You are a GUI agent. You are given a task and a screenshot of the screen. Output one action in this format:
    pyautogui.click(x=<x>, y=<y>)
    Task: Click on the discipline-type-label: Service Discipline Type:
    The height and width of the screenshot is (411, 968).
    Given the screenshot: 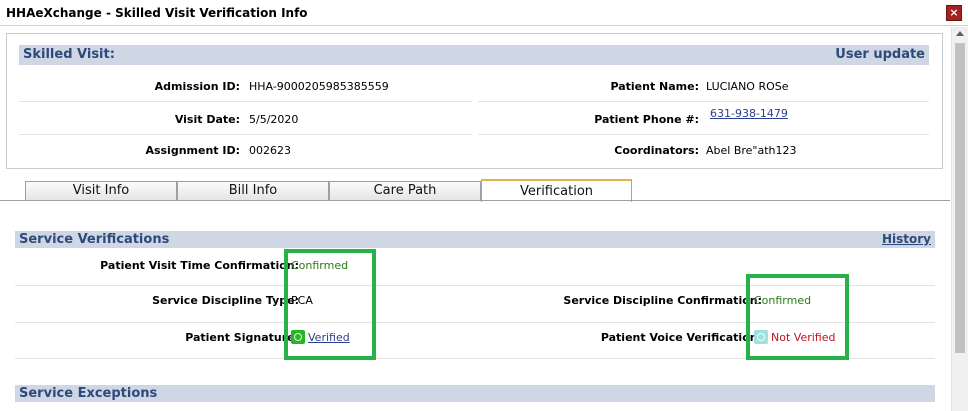 What is the action you would take?
    pyautogui.click(x=225, y=300)
    